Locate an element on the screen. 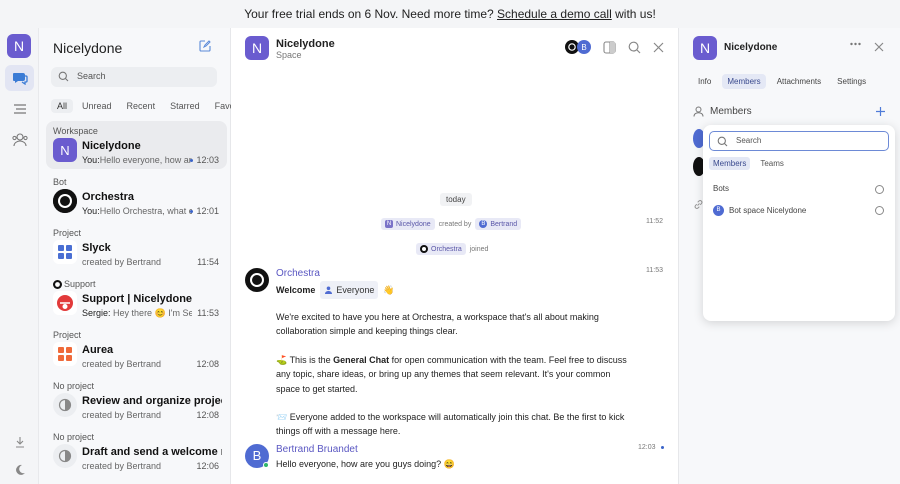 The image size is (900, 484). system-message-created: N Nicelydone created by B Bertrand is located at coordinates (451, 224).